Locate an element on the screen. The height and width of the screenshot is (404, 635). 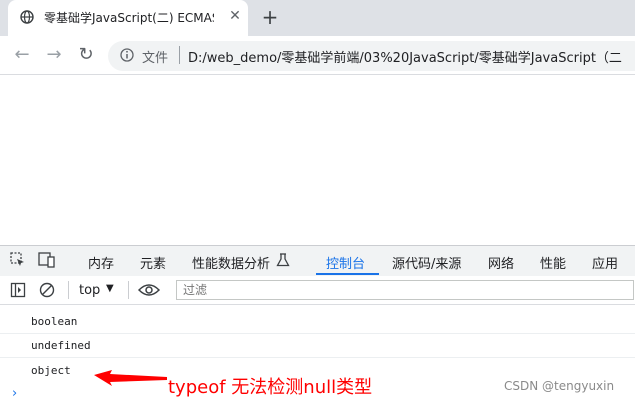
globe-icon is located at coordinates (27, 17).